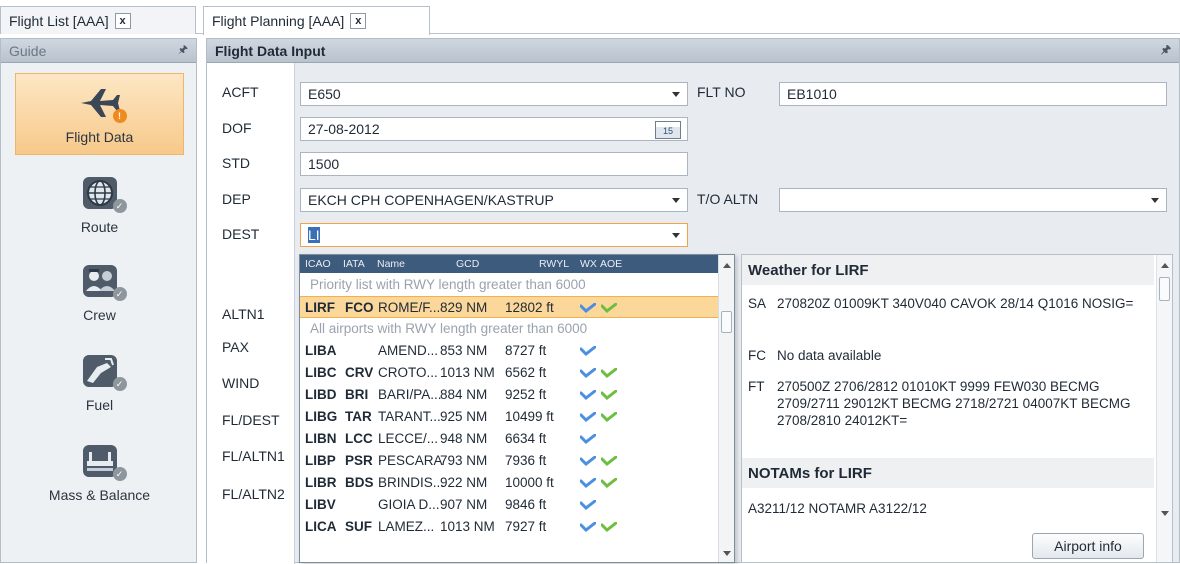  Describe the element at coordinates (467, 526) in the screenshot. I see `cell-gcd: 1013 NM` at that location.